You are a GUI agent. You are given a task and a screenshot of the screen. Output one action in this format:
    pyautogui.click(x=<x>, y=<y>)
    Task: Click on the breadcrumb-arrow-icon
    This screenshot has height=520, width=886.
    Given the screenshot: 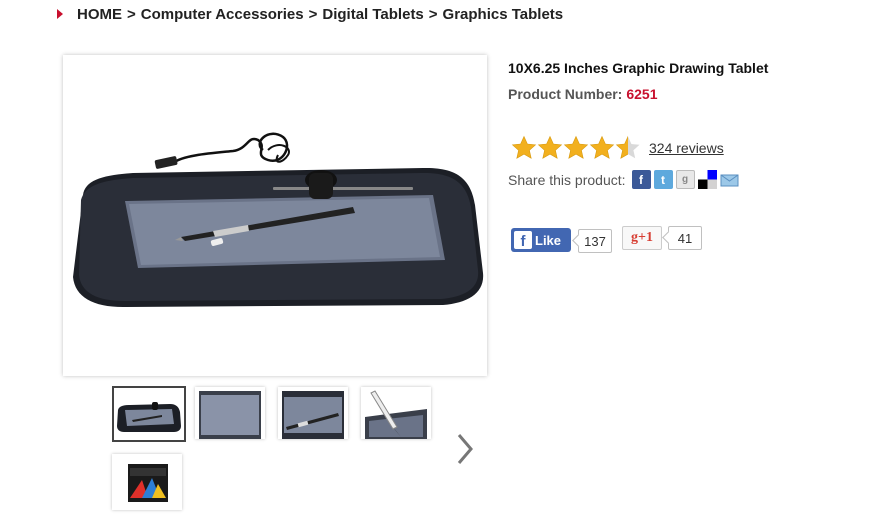 What is the action you would take?
    pyautogui.click(x=60, y=14)
    